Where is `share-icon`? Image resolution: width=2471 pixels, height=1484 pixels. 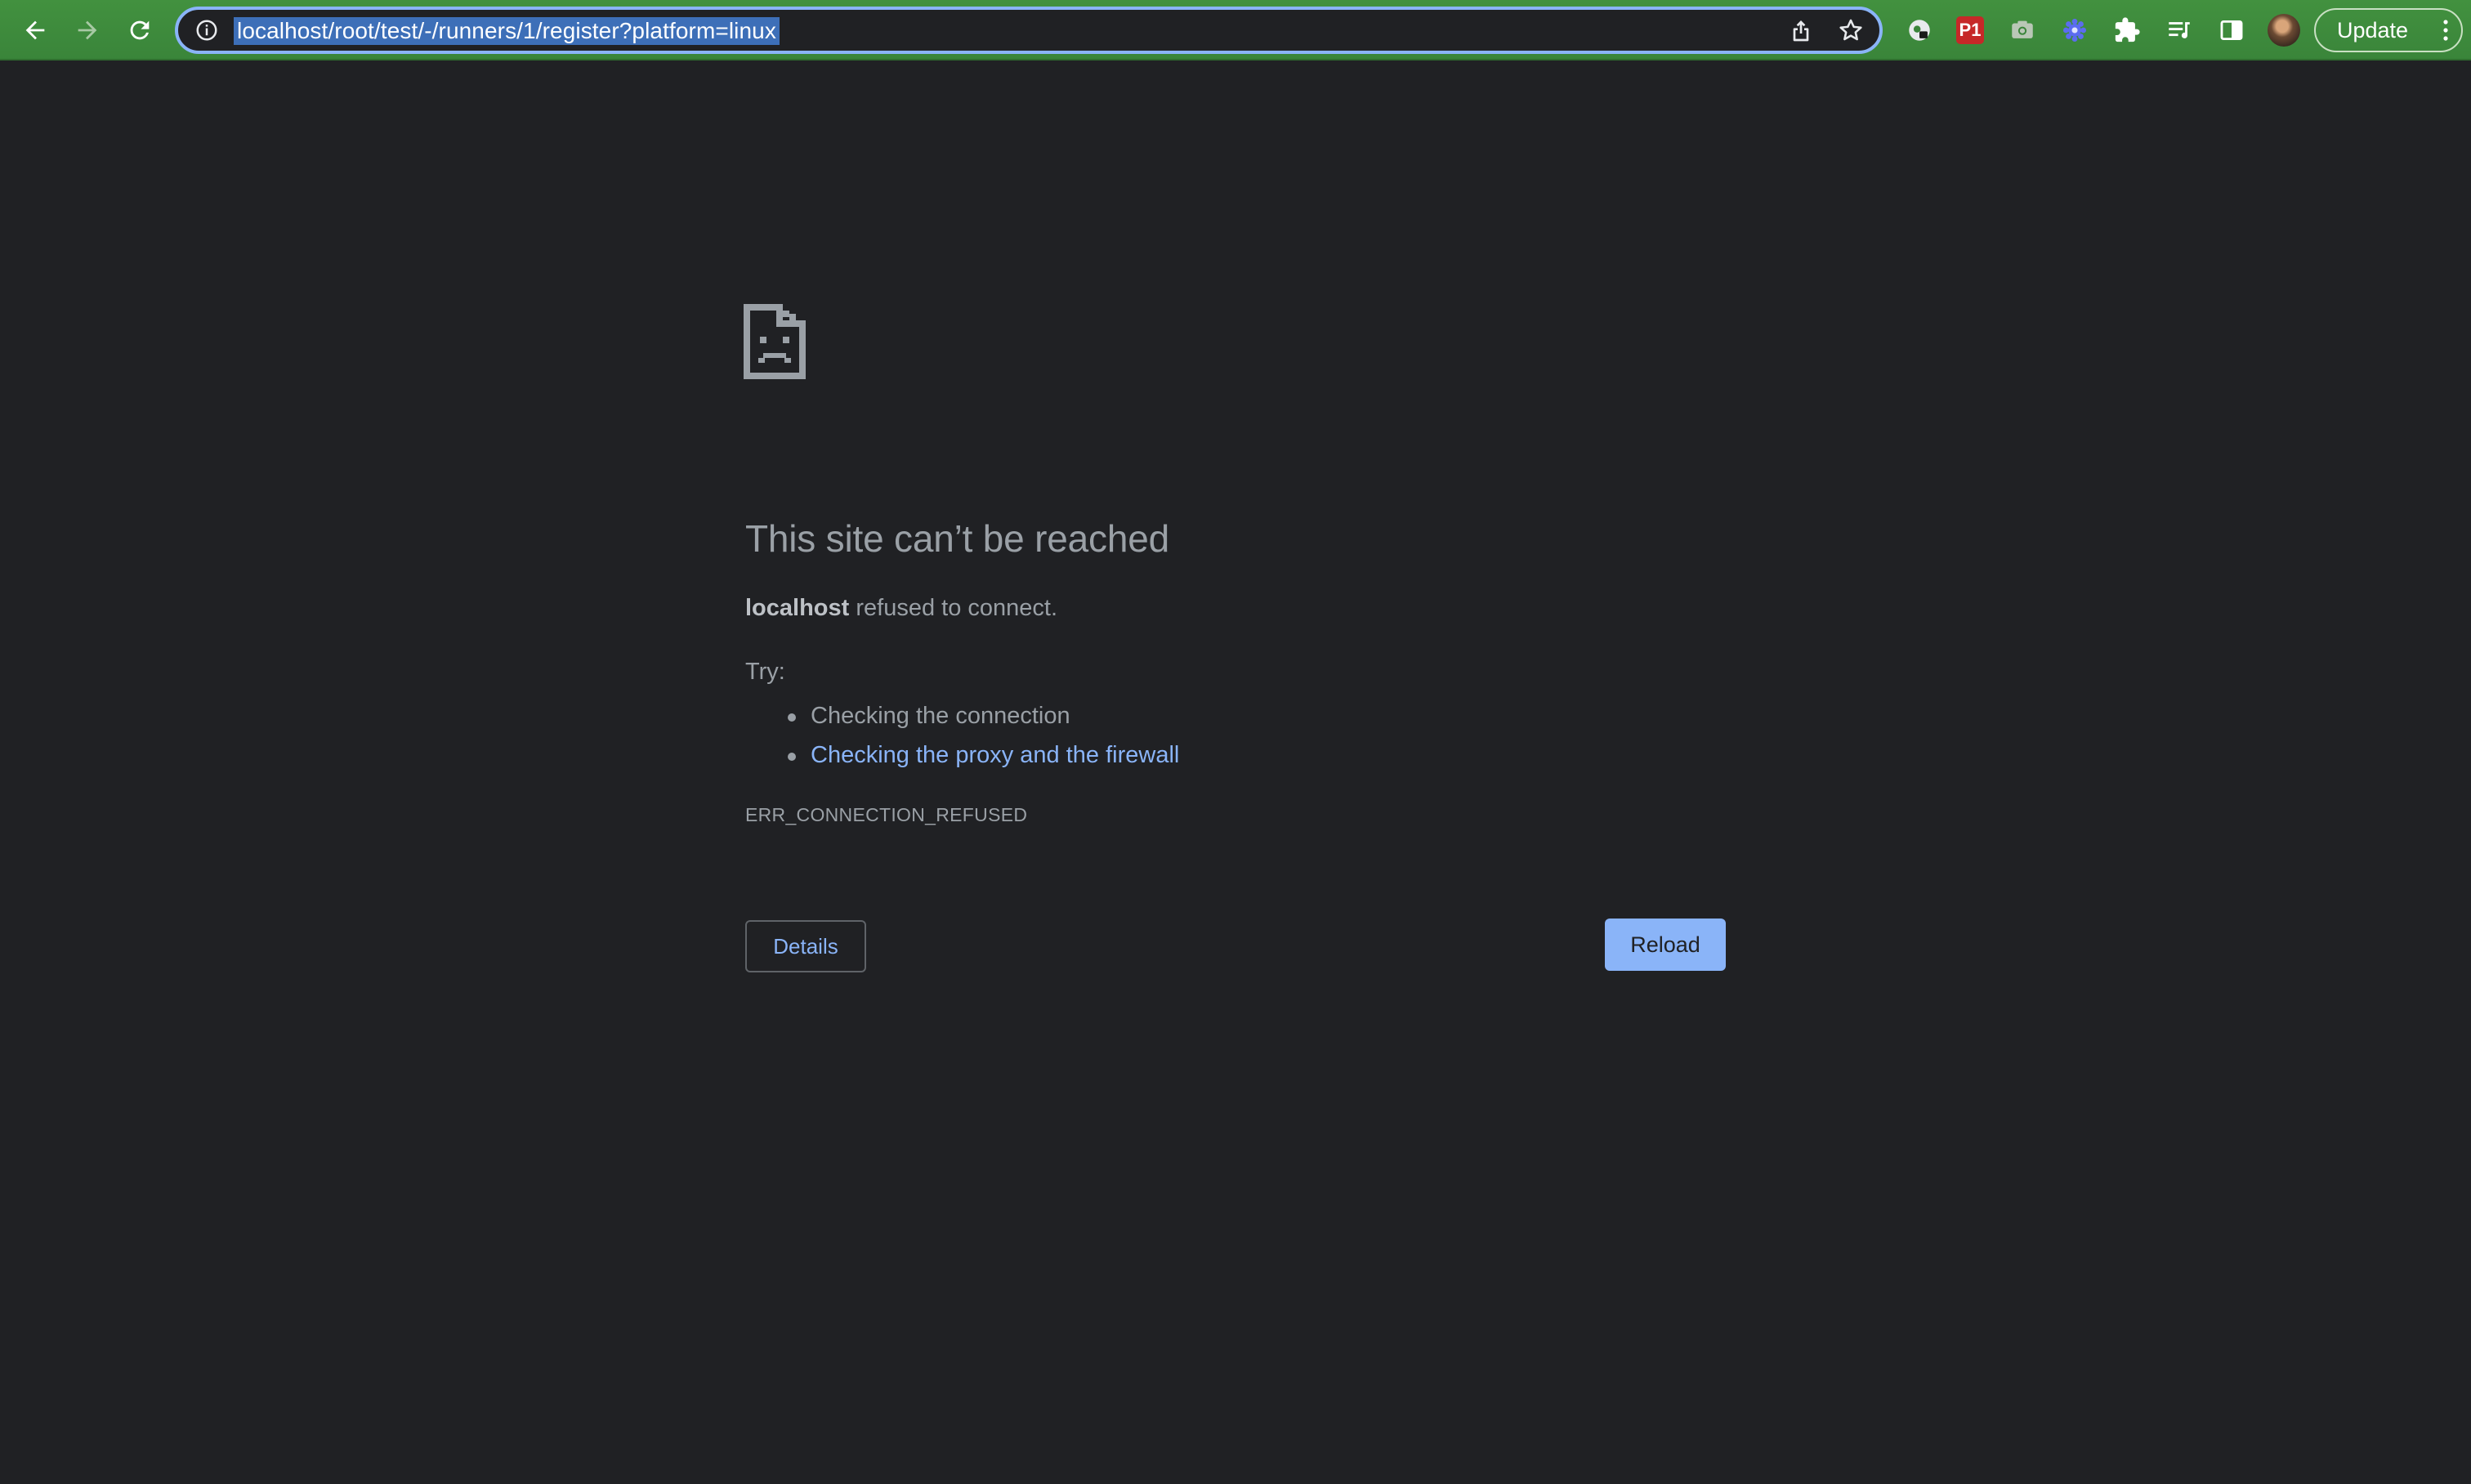
share-icon is located at coordinates (1801, 30).